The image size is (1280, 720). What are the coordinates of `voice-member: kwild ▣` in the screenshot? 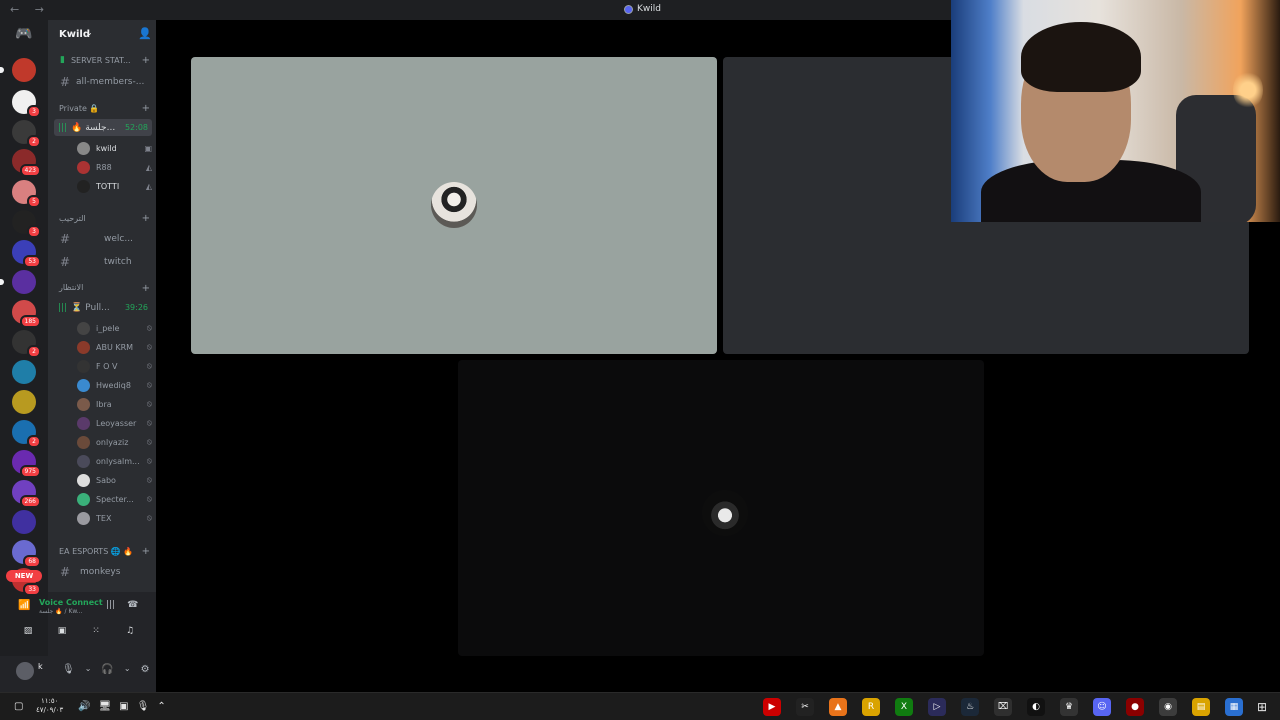 It's located at (114, 148).